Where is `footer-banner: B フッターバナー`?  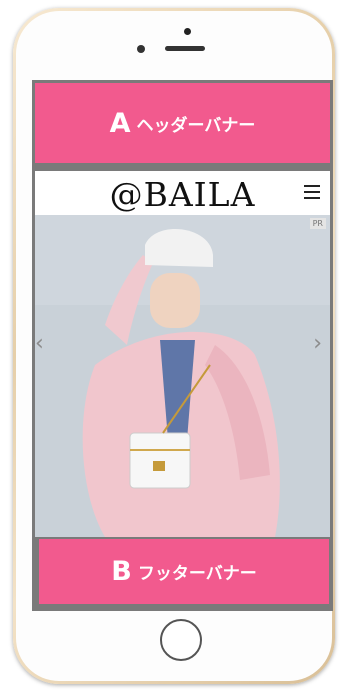 footer-banner: B フッターバナー is located at coordinates (184, 571).